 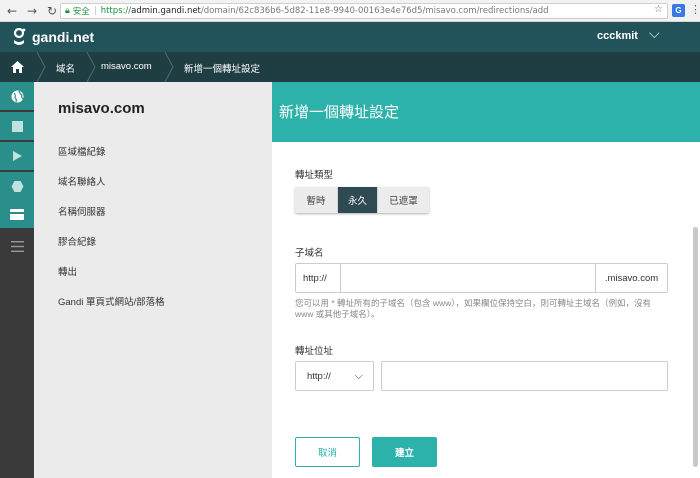 I want to click on type-option-permanent: 永久, so click(x=358, y=200).